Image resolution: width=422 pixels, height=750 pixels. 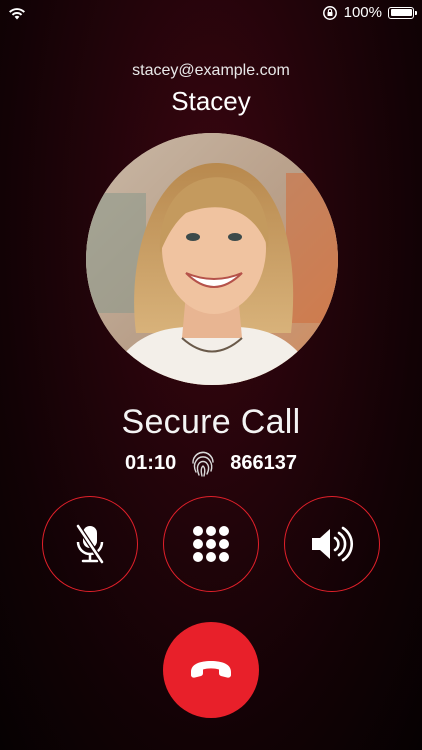 What do you see at coordinates (151, 462) in the screenshot?
I see `call-duration: 01:10` at bounding box center [151, 462].